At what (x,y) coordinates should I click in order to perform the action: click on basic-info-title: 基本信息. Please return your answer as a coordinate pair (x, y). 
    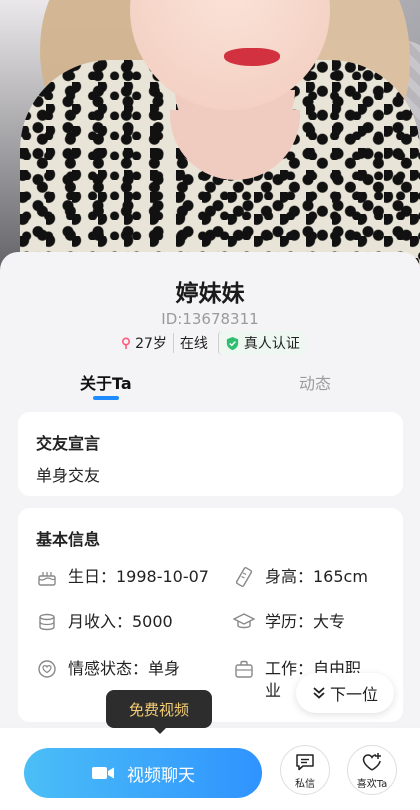
    Looking at the image, I should click on (68, 539).